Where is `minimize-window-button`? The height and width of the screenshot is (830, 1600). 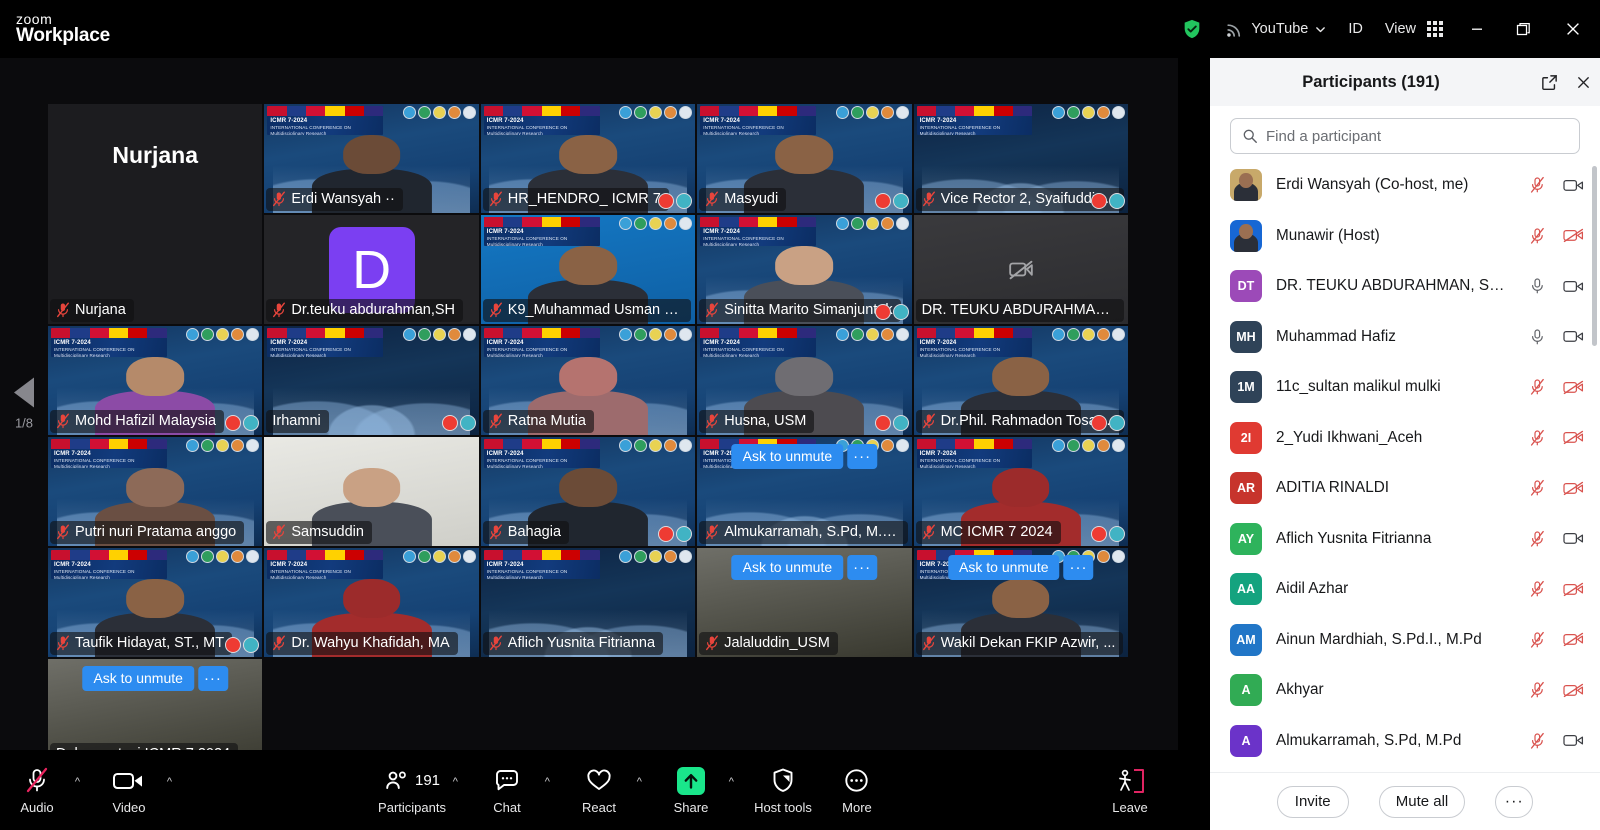
minimize-window-button is located at coordinates (1477, 29).